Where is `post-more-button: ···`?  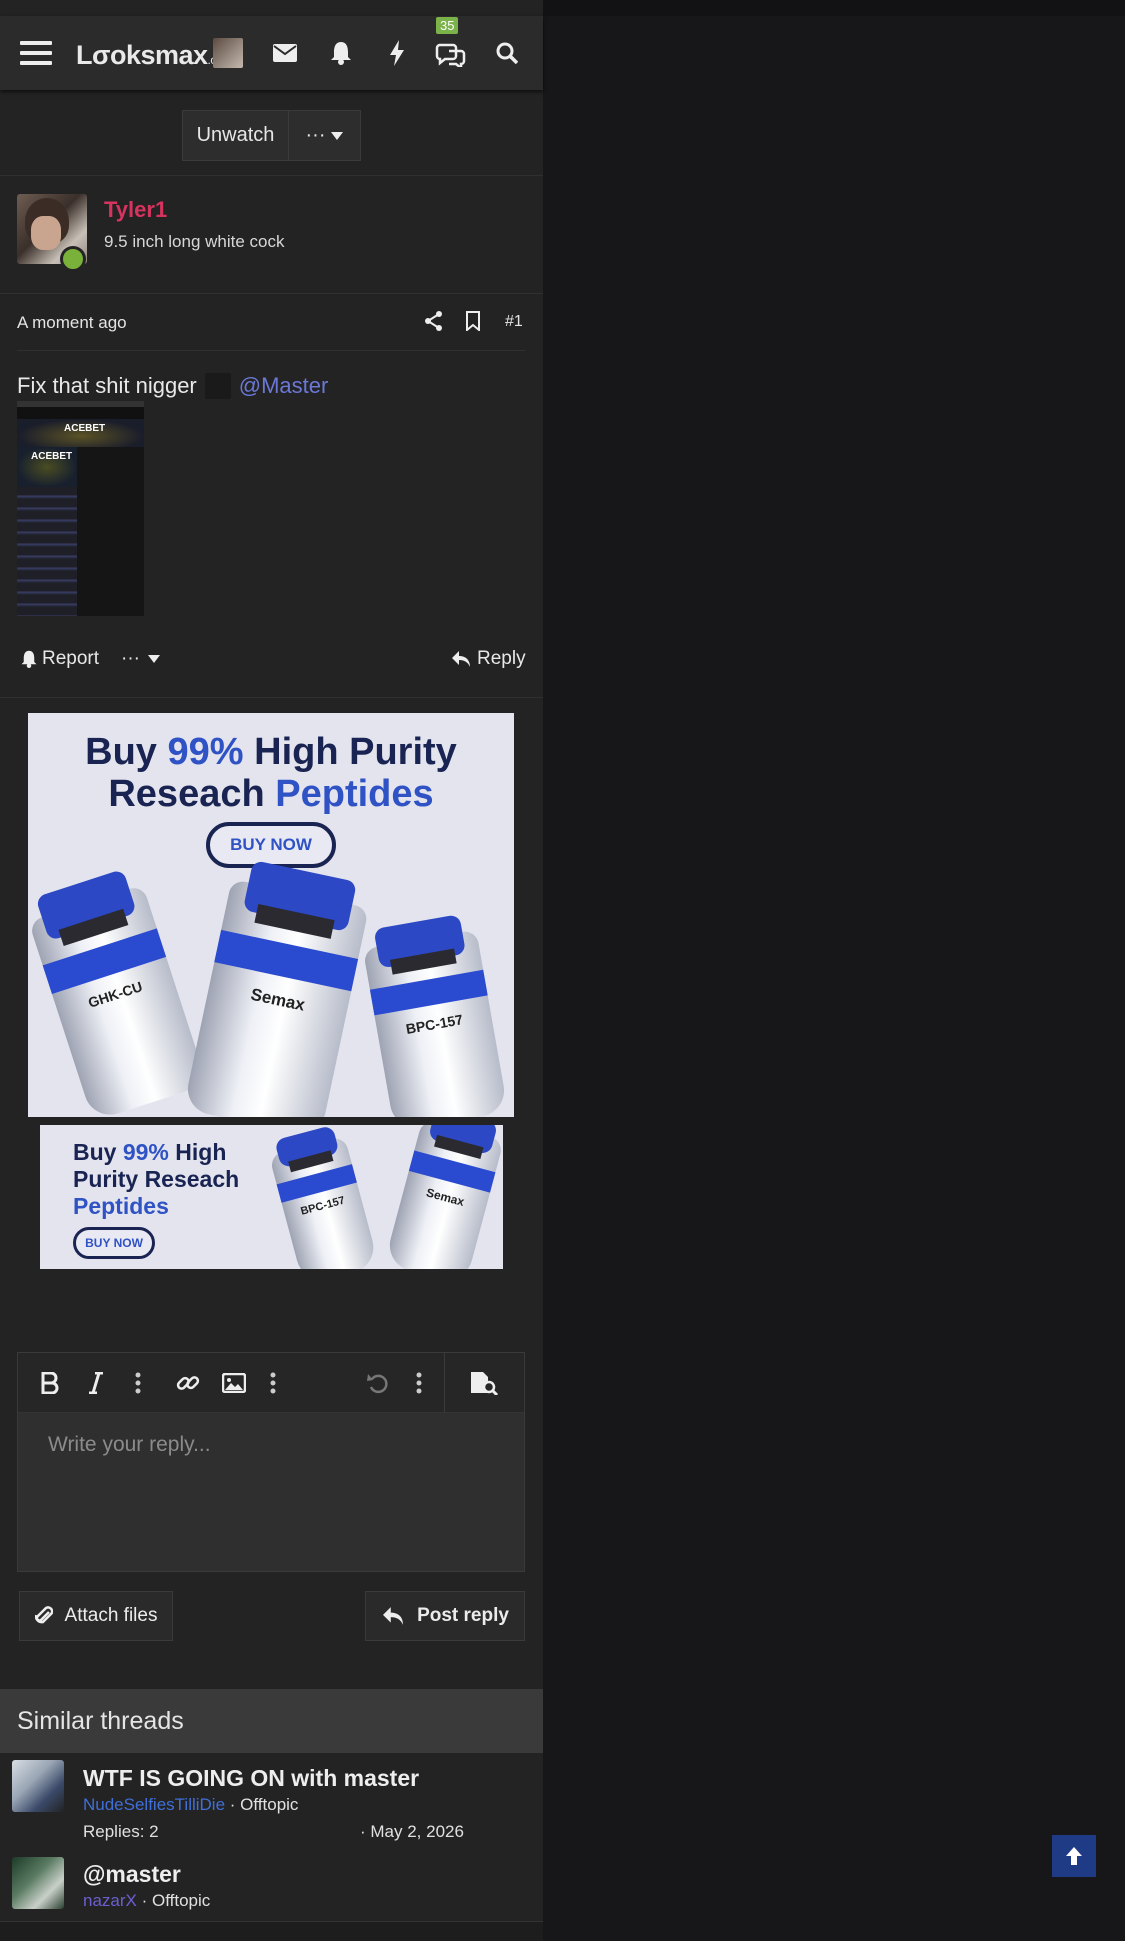
post-more-button: ··· is located at coordinates (140, 659).